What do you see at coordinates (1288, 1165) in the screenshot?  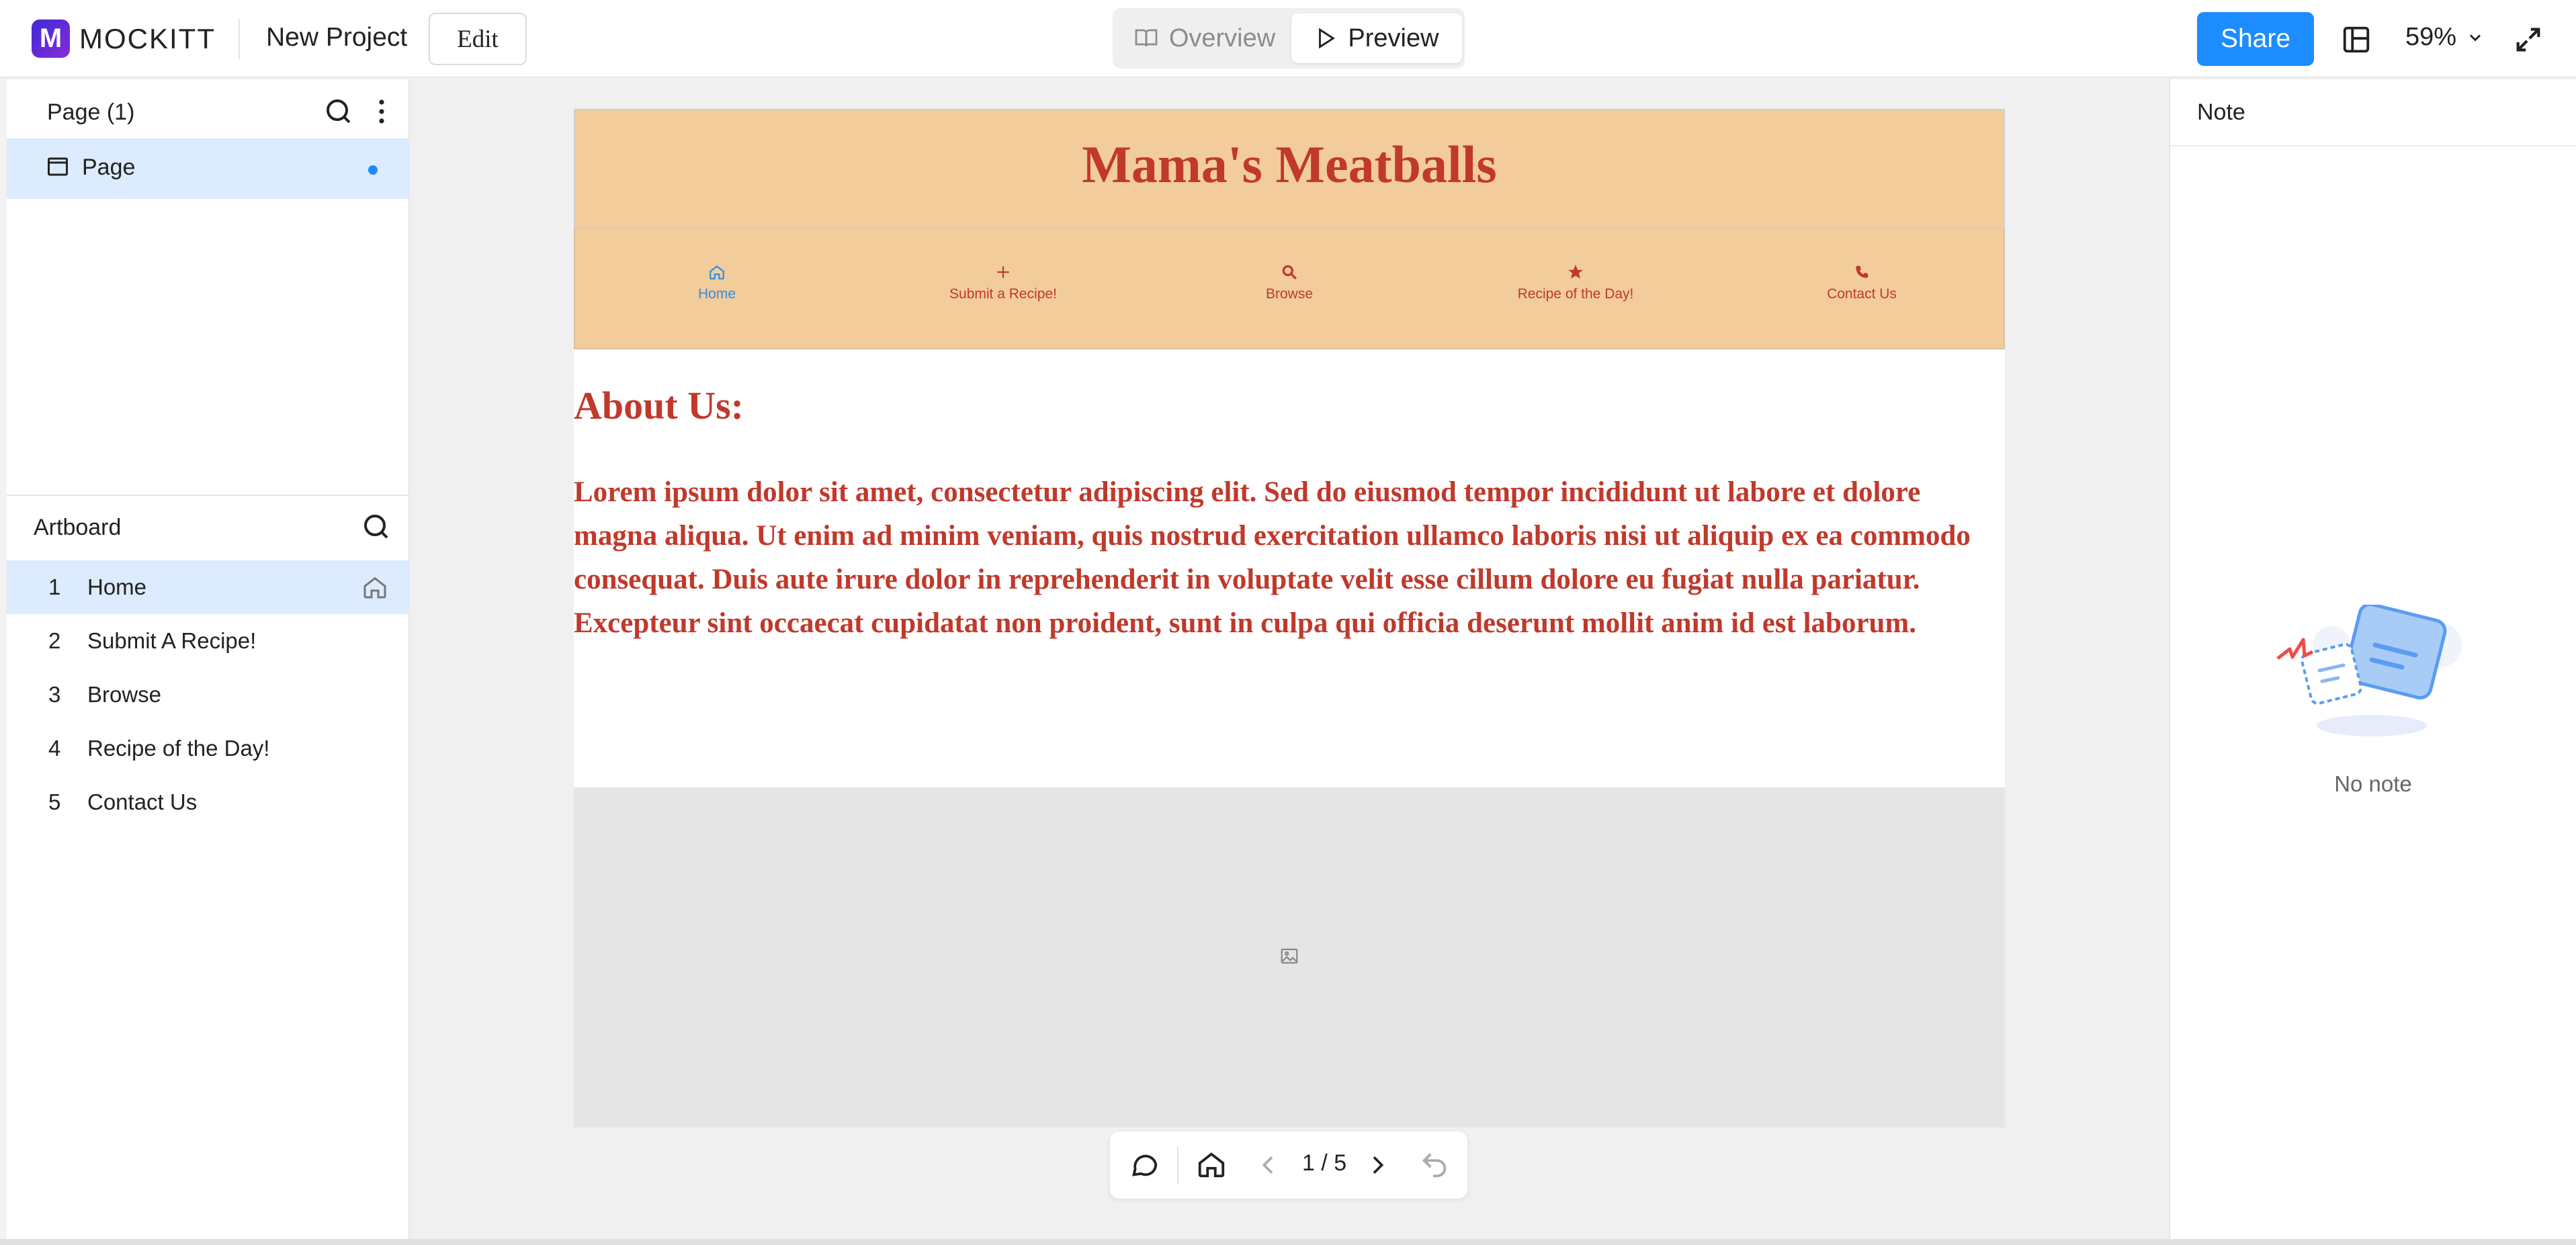 I see `preview-toolbar` at bounding box center [1288, 1165].